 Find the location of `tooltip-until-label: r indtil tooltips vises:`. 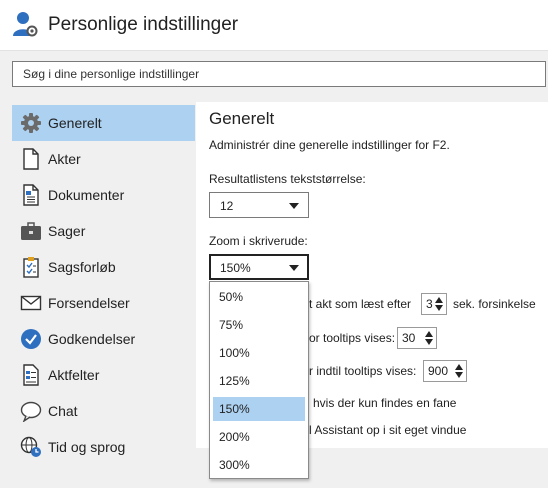

tooltip-until-label: r indtil tooltips vises: is located at coordinates (363, 371).